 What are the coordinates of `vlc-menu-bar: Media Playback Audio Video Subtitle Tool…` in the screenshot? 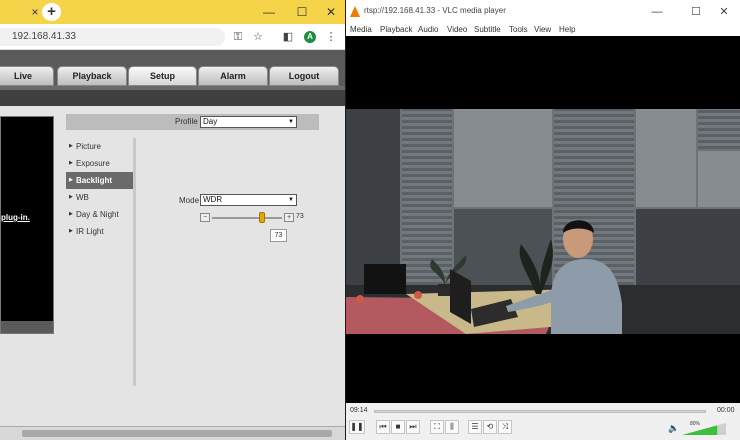 It's located at (543, 30).